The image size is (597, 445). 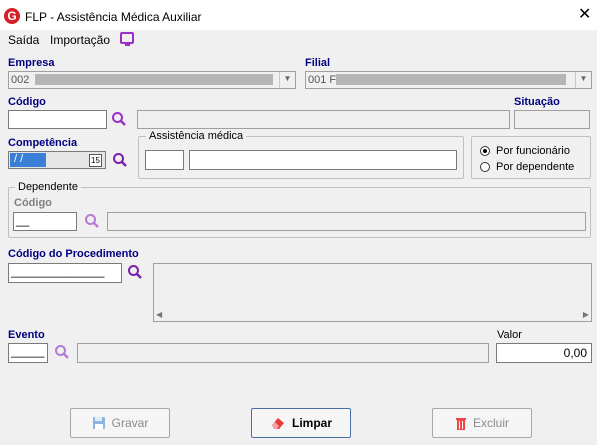 I want to click on menu-importacao: Importação, so click(x=80, y=40).